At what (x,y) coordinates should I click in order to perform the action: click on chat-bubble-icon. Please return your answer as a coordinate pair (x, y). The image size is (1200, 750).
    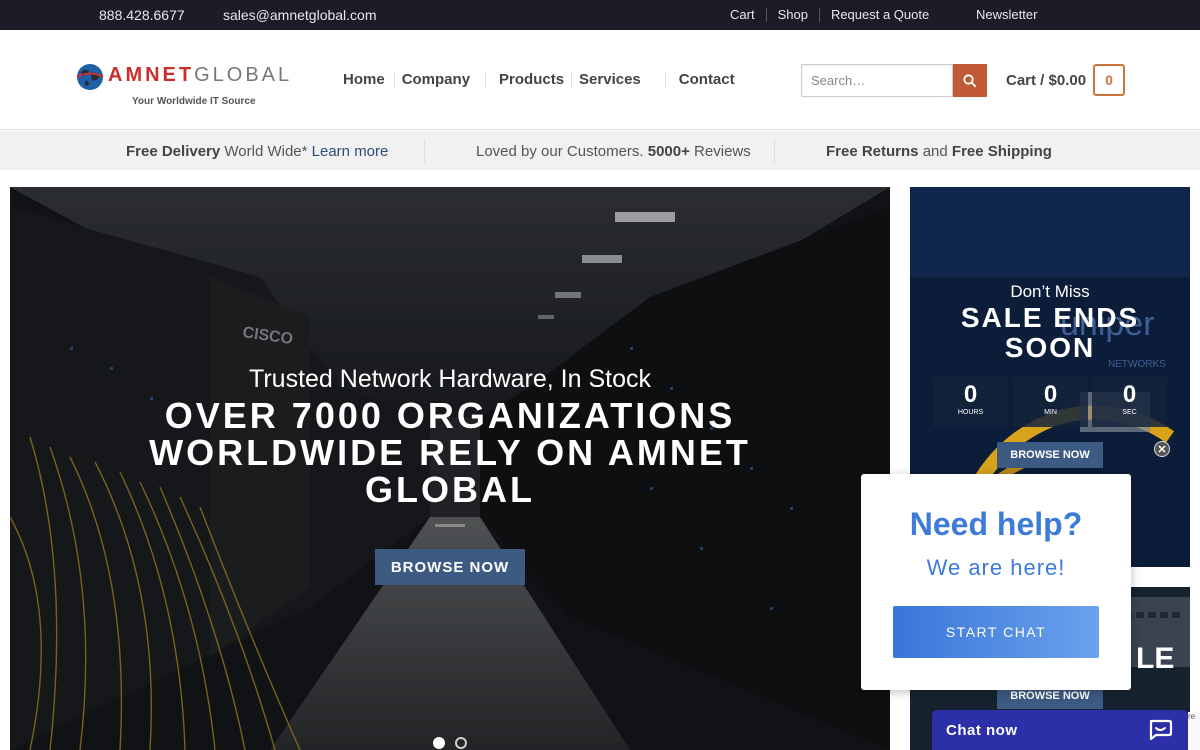
    Looking at the image, I should click on (1161, 730).